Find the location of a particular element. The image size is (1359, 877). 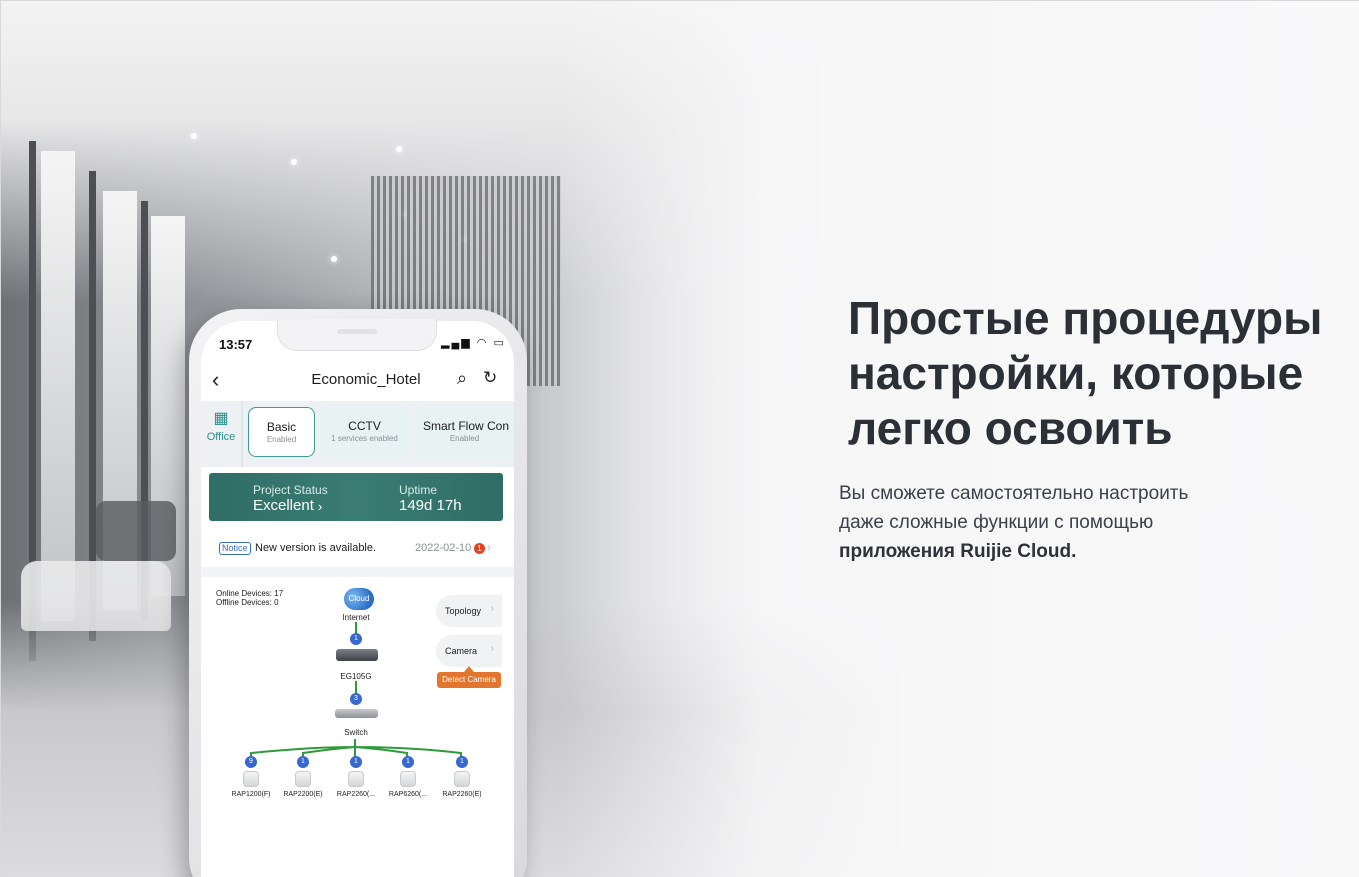

chevron-left-icon: ‹ is located at coordinates (215, 380).